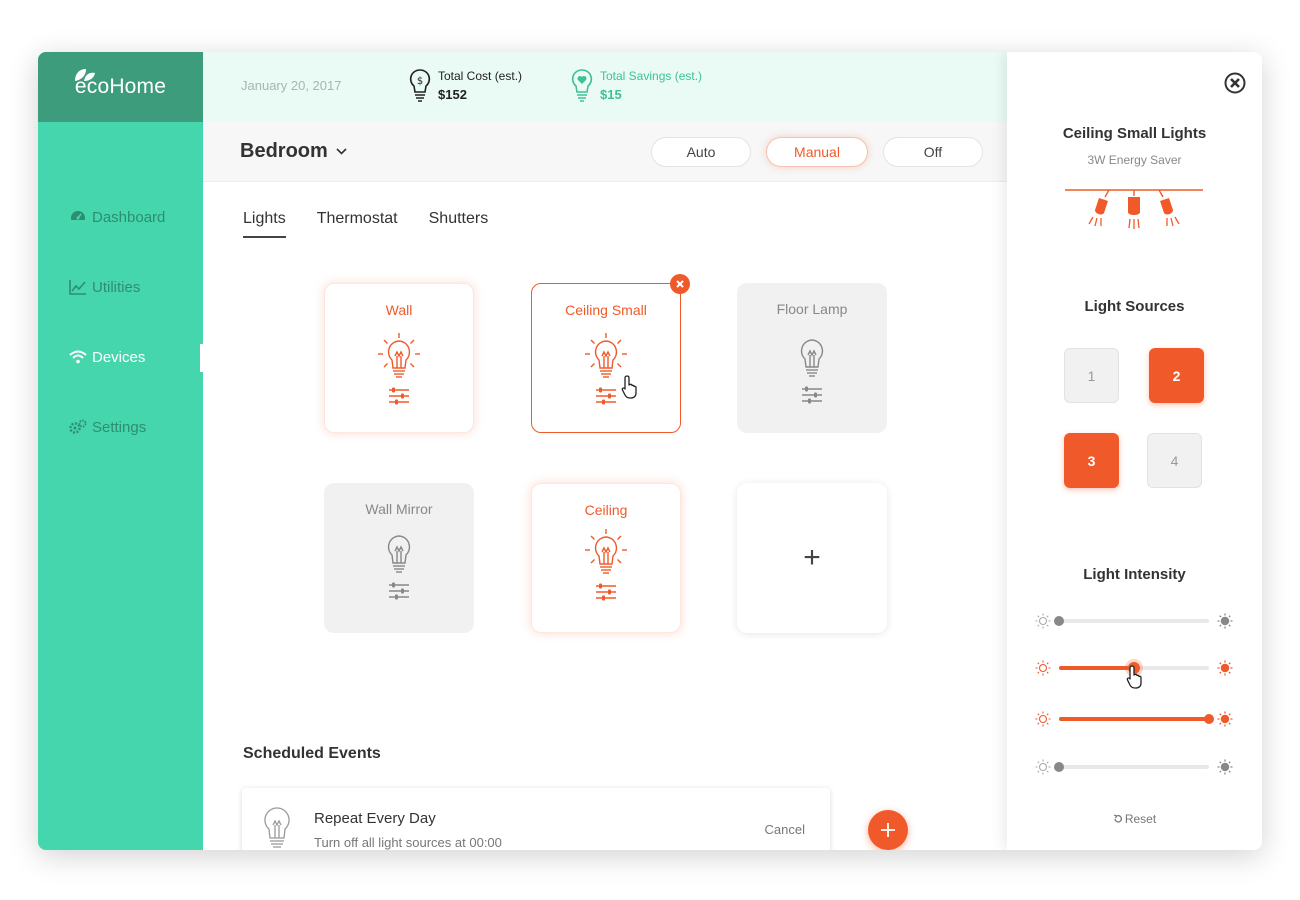  Describe the element at coordinates (129, 217) in the screenshot. I see `sidebar-item-label: Dashboard` at that location.